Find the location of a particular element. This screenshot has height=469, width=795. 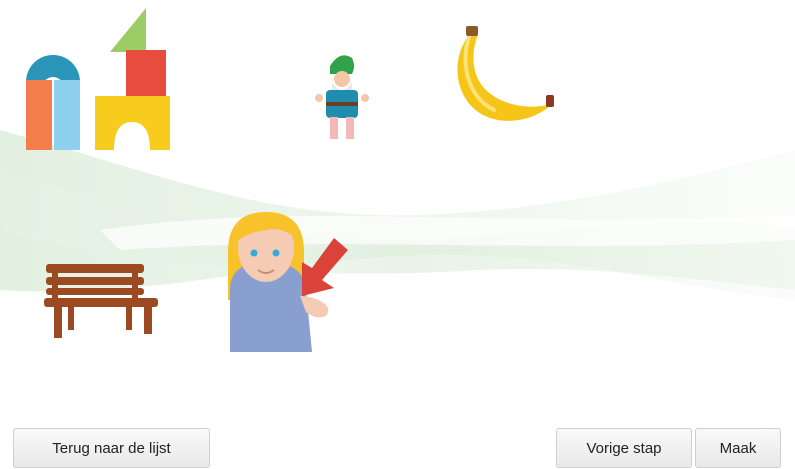

blocks-icon is located at coordinates (98, 79).